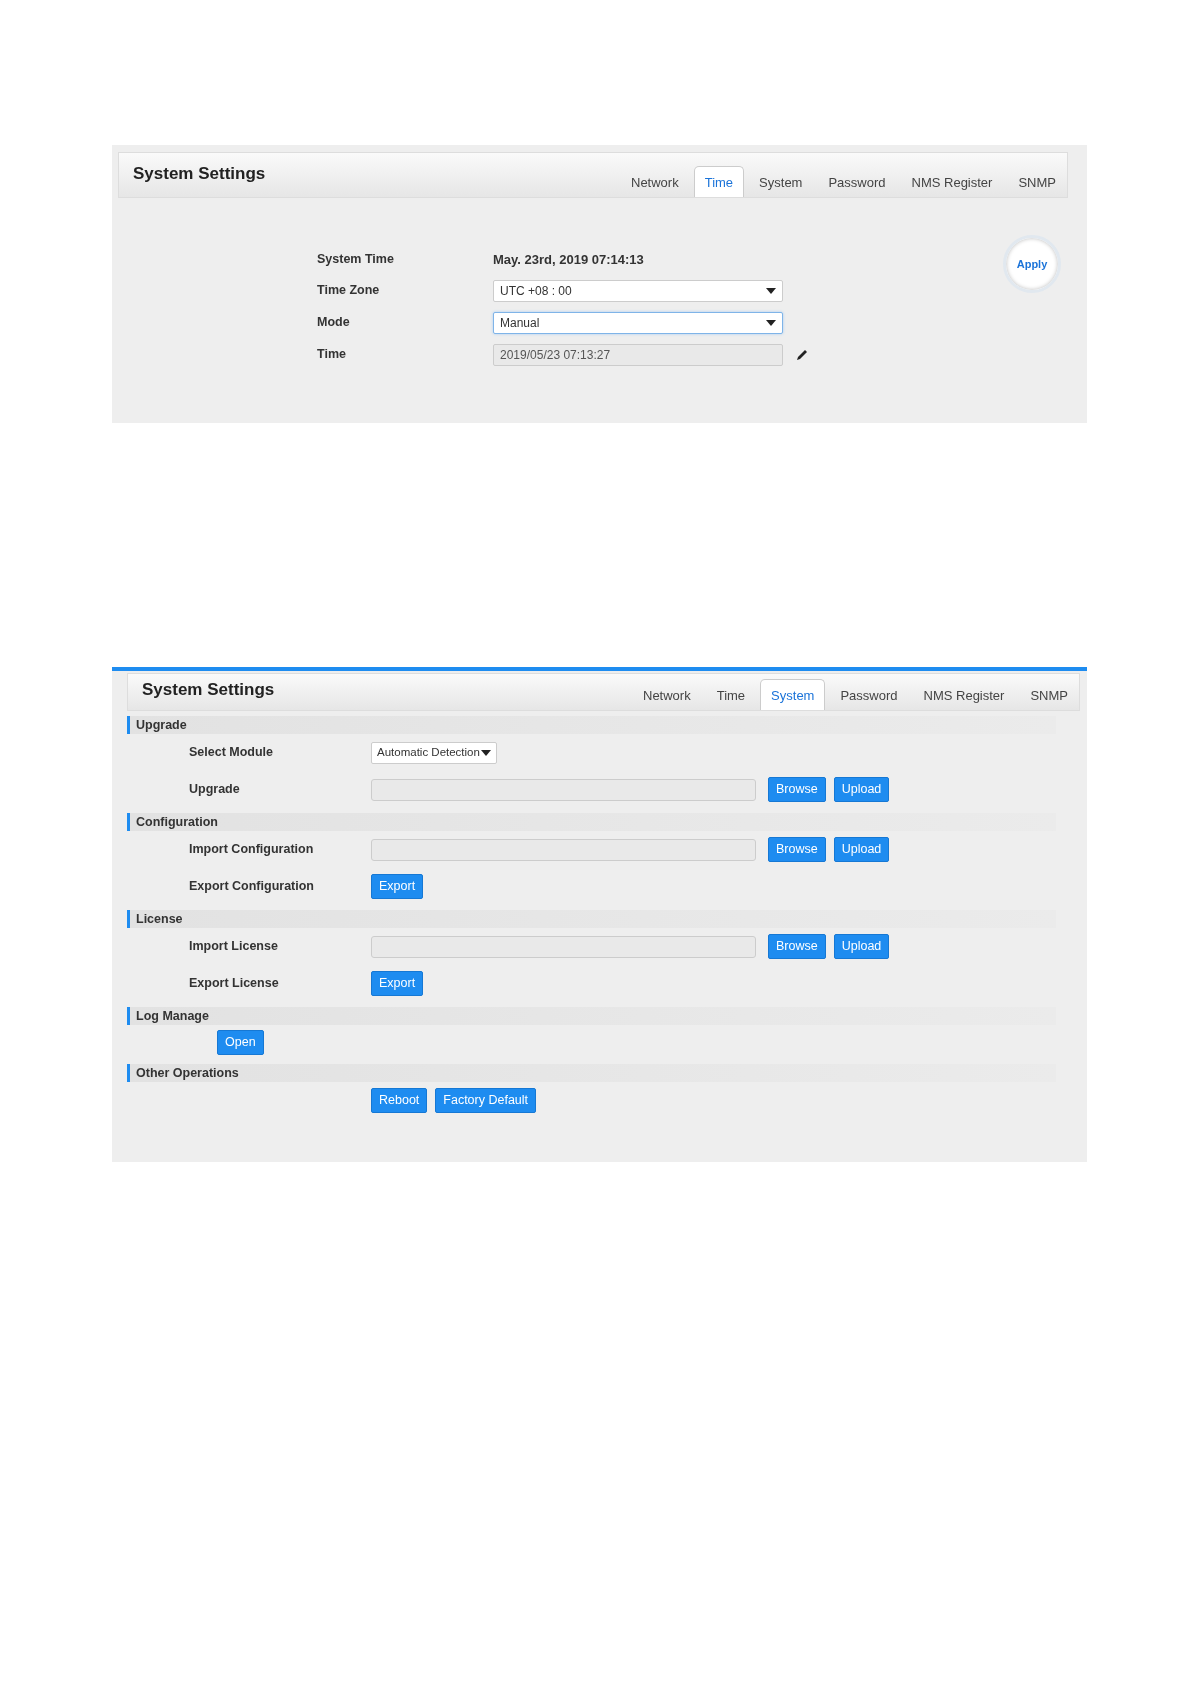 This screenshot has height=1685, width=1192. Describe the element at coordinates (356, 260) in the screenshot. I see `field-label: System Time` at that location.